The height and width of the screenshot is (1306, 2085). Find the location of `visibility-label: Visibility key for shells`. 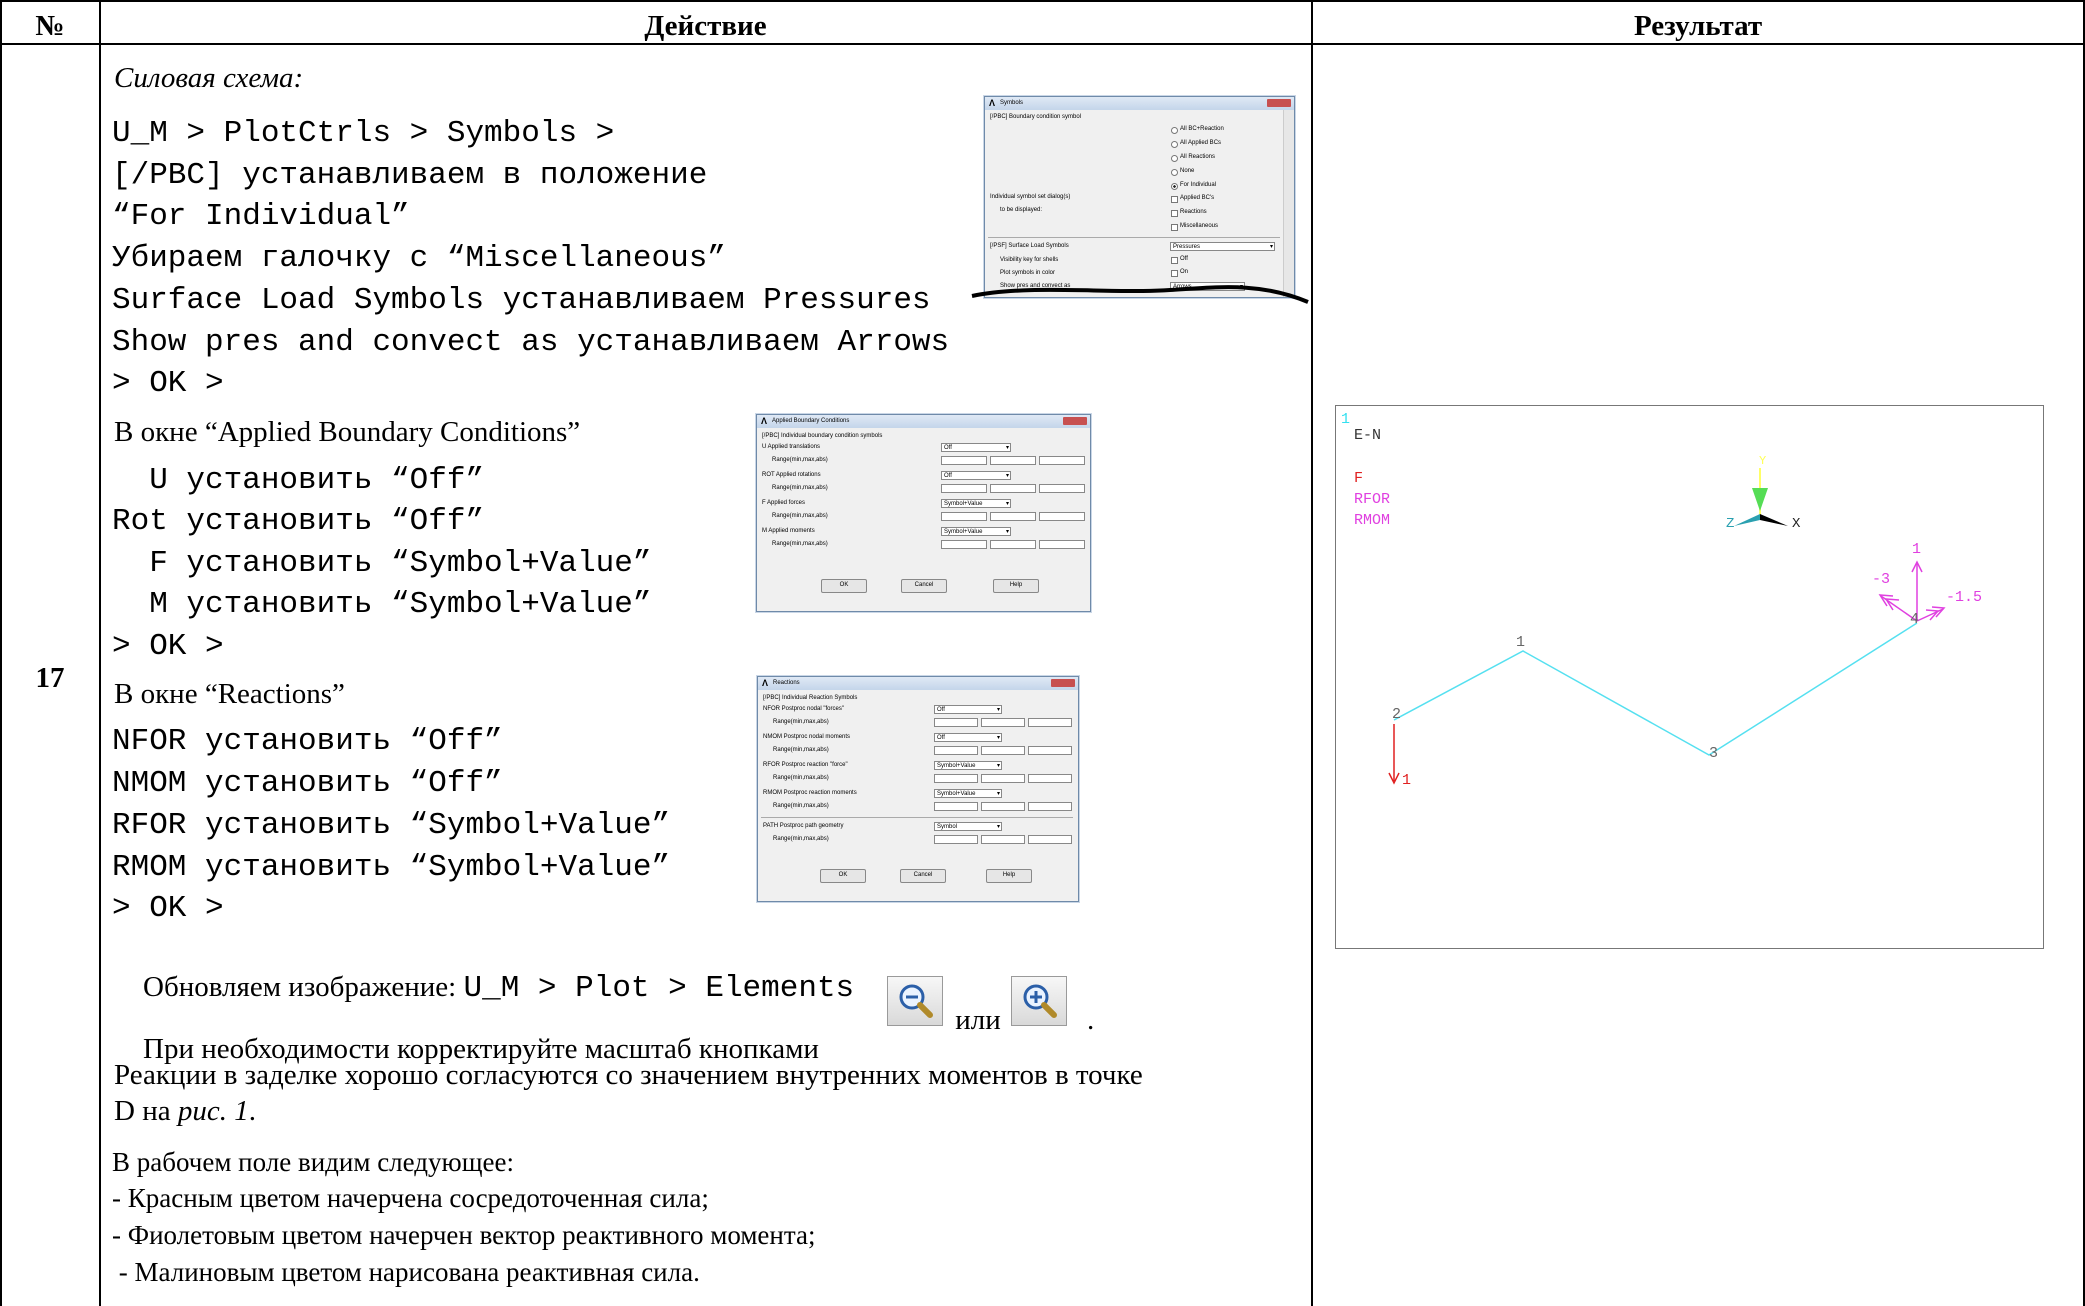

visibility-label: Visibility key for shells is located at coordinates (1029, 260).